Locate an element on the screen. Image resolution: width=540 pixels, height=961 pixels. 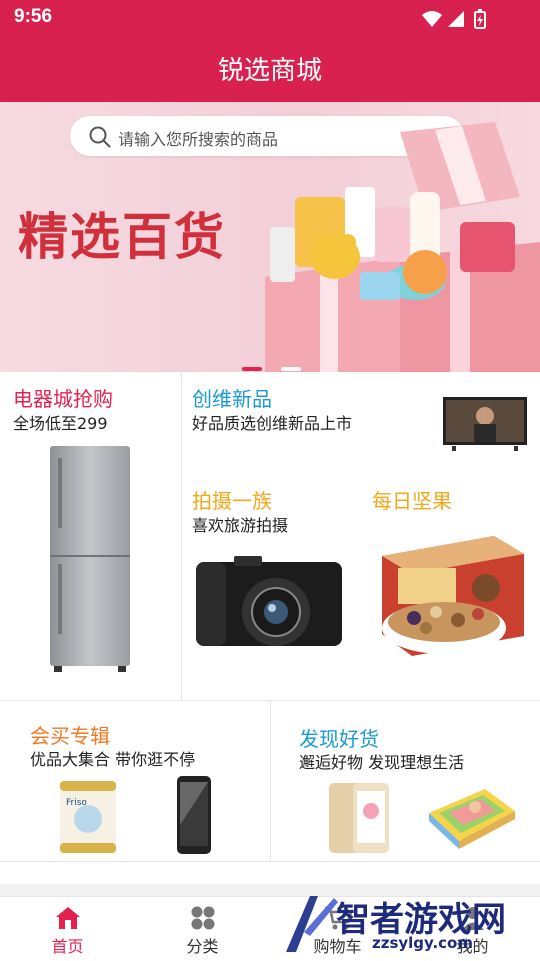
nuts-gift-box-image is located at coordinates (453, 596).